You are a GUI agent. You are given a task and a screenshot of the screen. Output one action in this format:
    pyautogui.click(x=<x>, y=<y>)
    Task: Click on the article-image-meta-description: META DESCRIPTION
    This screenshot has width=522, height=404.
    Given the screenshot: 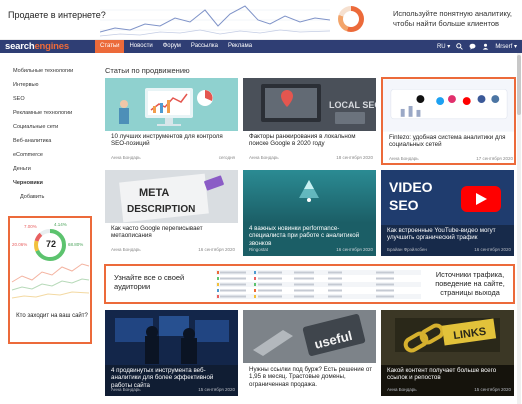 What is the action you would take?
    pyautogui.click(x=171, y=196)
    